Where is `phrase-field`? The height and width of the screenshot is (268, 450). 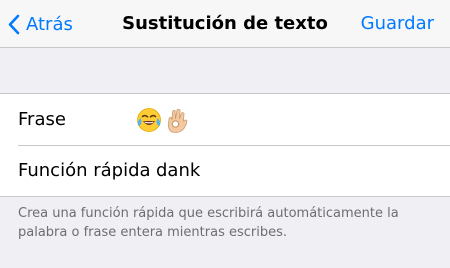
phrase-field is located at coordinates (162, 120).